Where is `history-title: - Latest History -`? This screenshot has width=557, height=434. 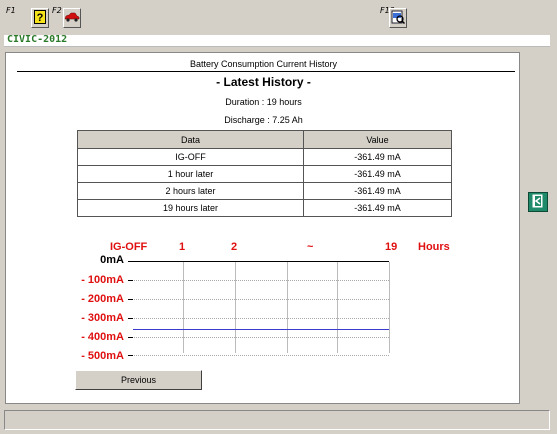
history-title: - Latest History - is located at coordinates (263, 82).